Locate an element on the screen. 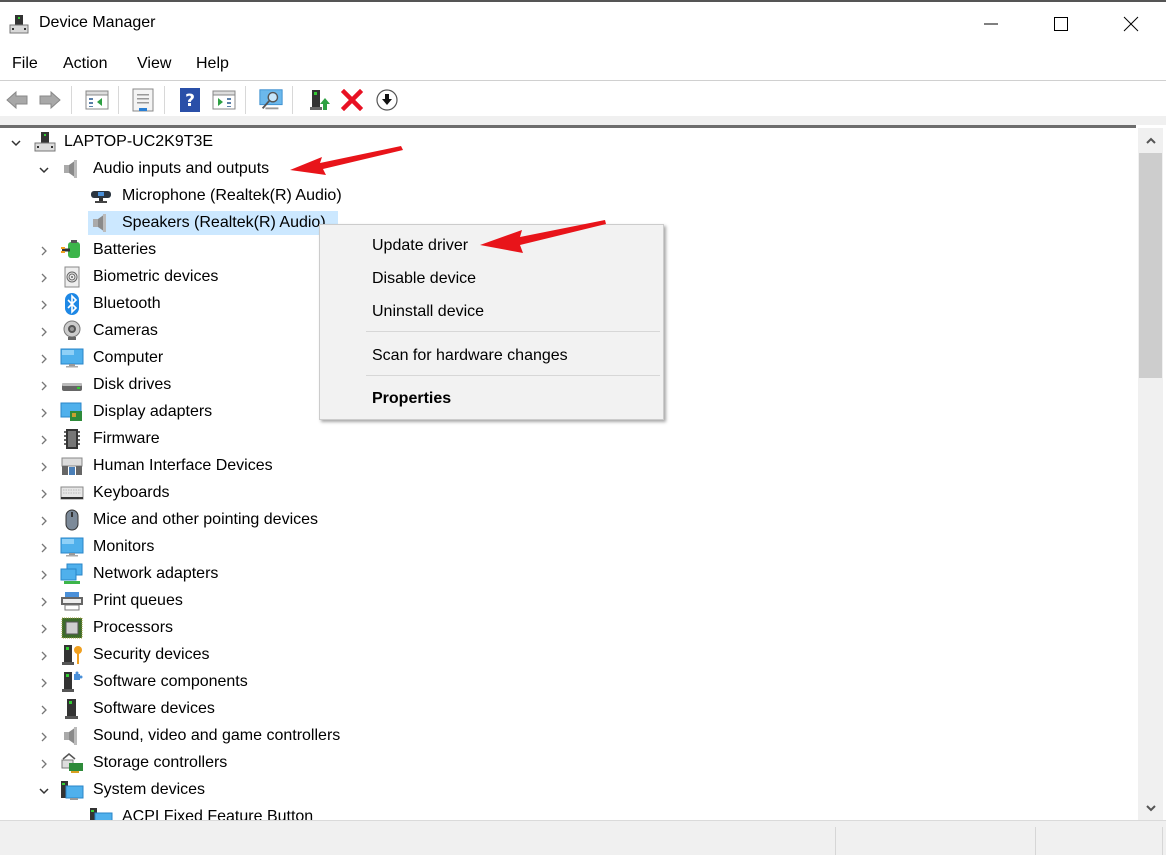 Image resolution: width=1166 pixels, height=855 pixels. tree-item: Audio inputs and outputs is located at coordinates (210, 169).